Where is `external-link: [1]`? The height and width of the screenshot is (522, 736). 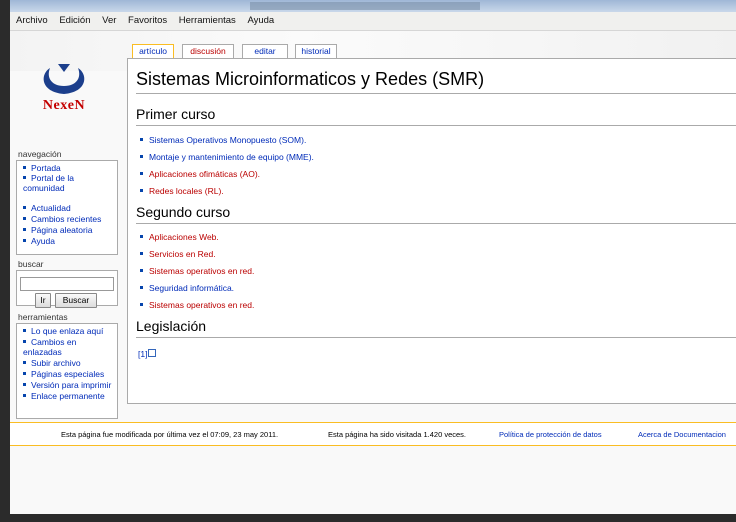 external-link: [1] is located at coordinates (147, 354).